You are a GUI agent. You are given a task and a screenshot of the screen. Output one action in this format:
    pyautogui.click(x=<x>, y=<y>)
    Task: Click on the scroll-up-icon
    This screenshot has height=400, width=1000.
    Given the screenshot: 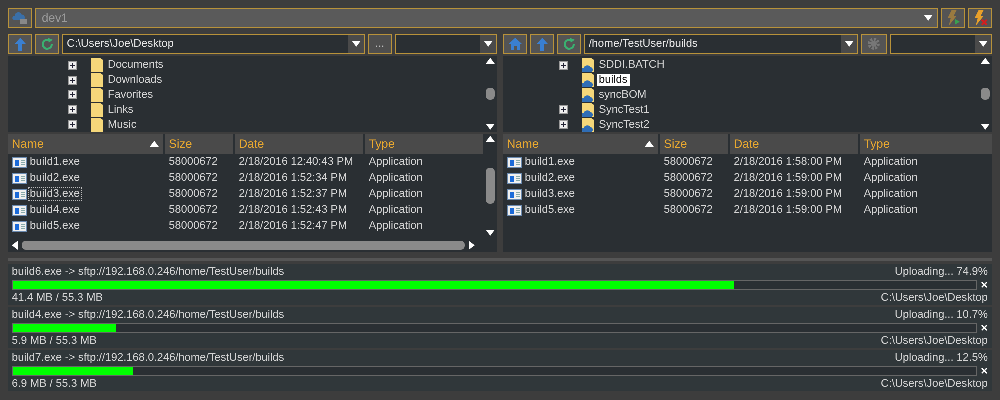 What is the action you would take?
    pyautogui.click(x=490, y=61)
    